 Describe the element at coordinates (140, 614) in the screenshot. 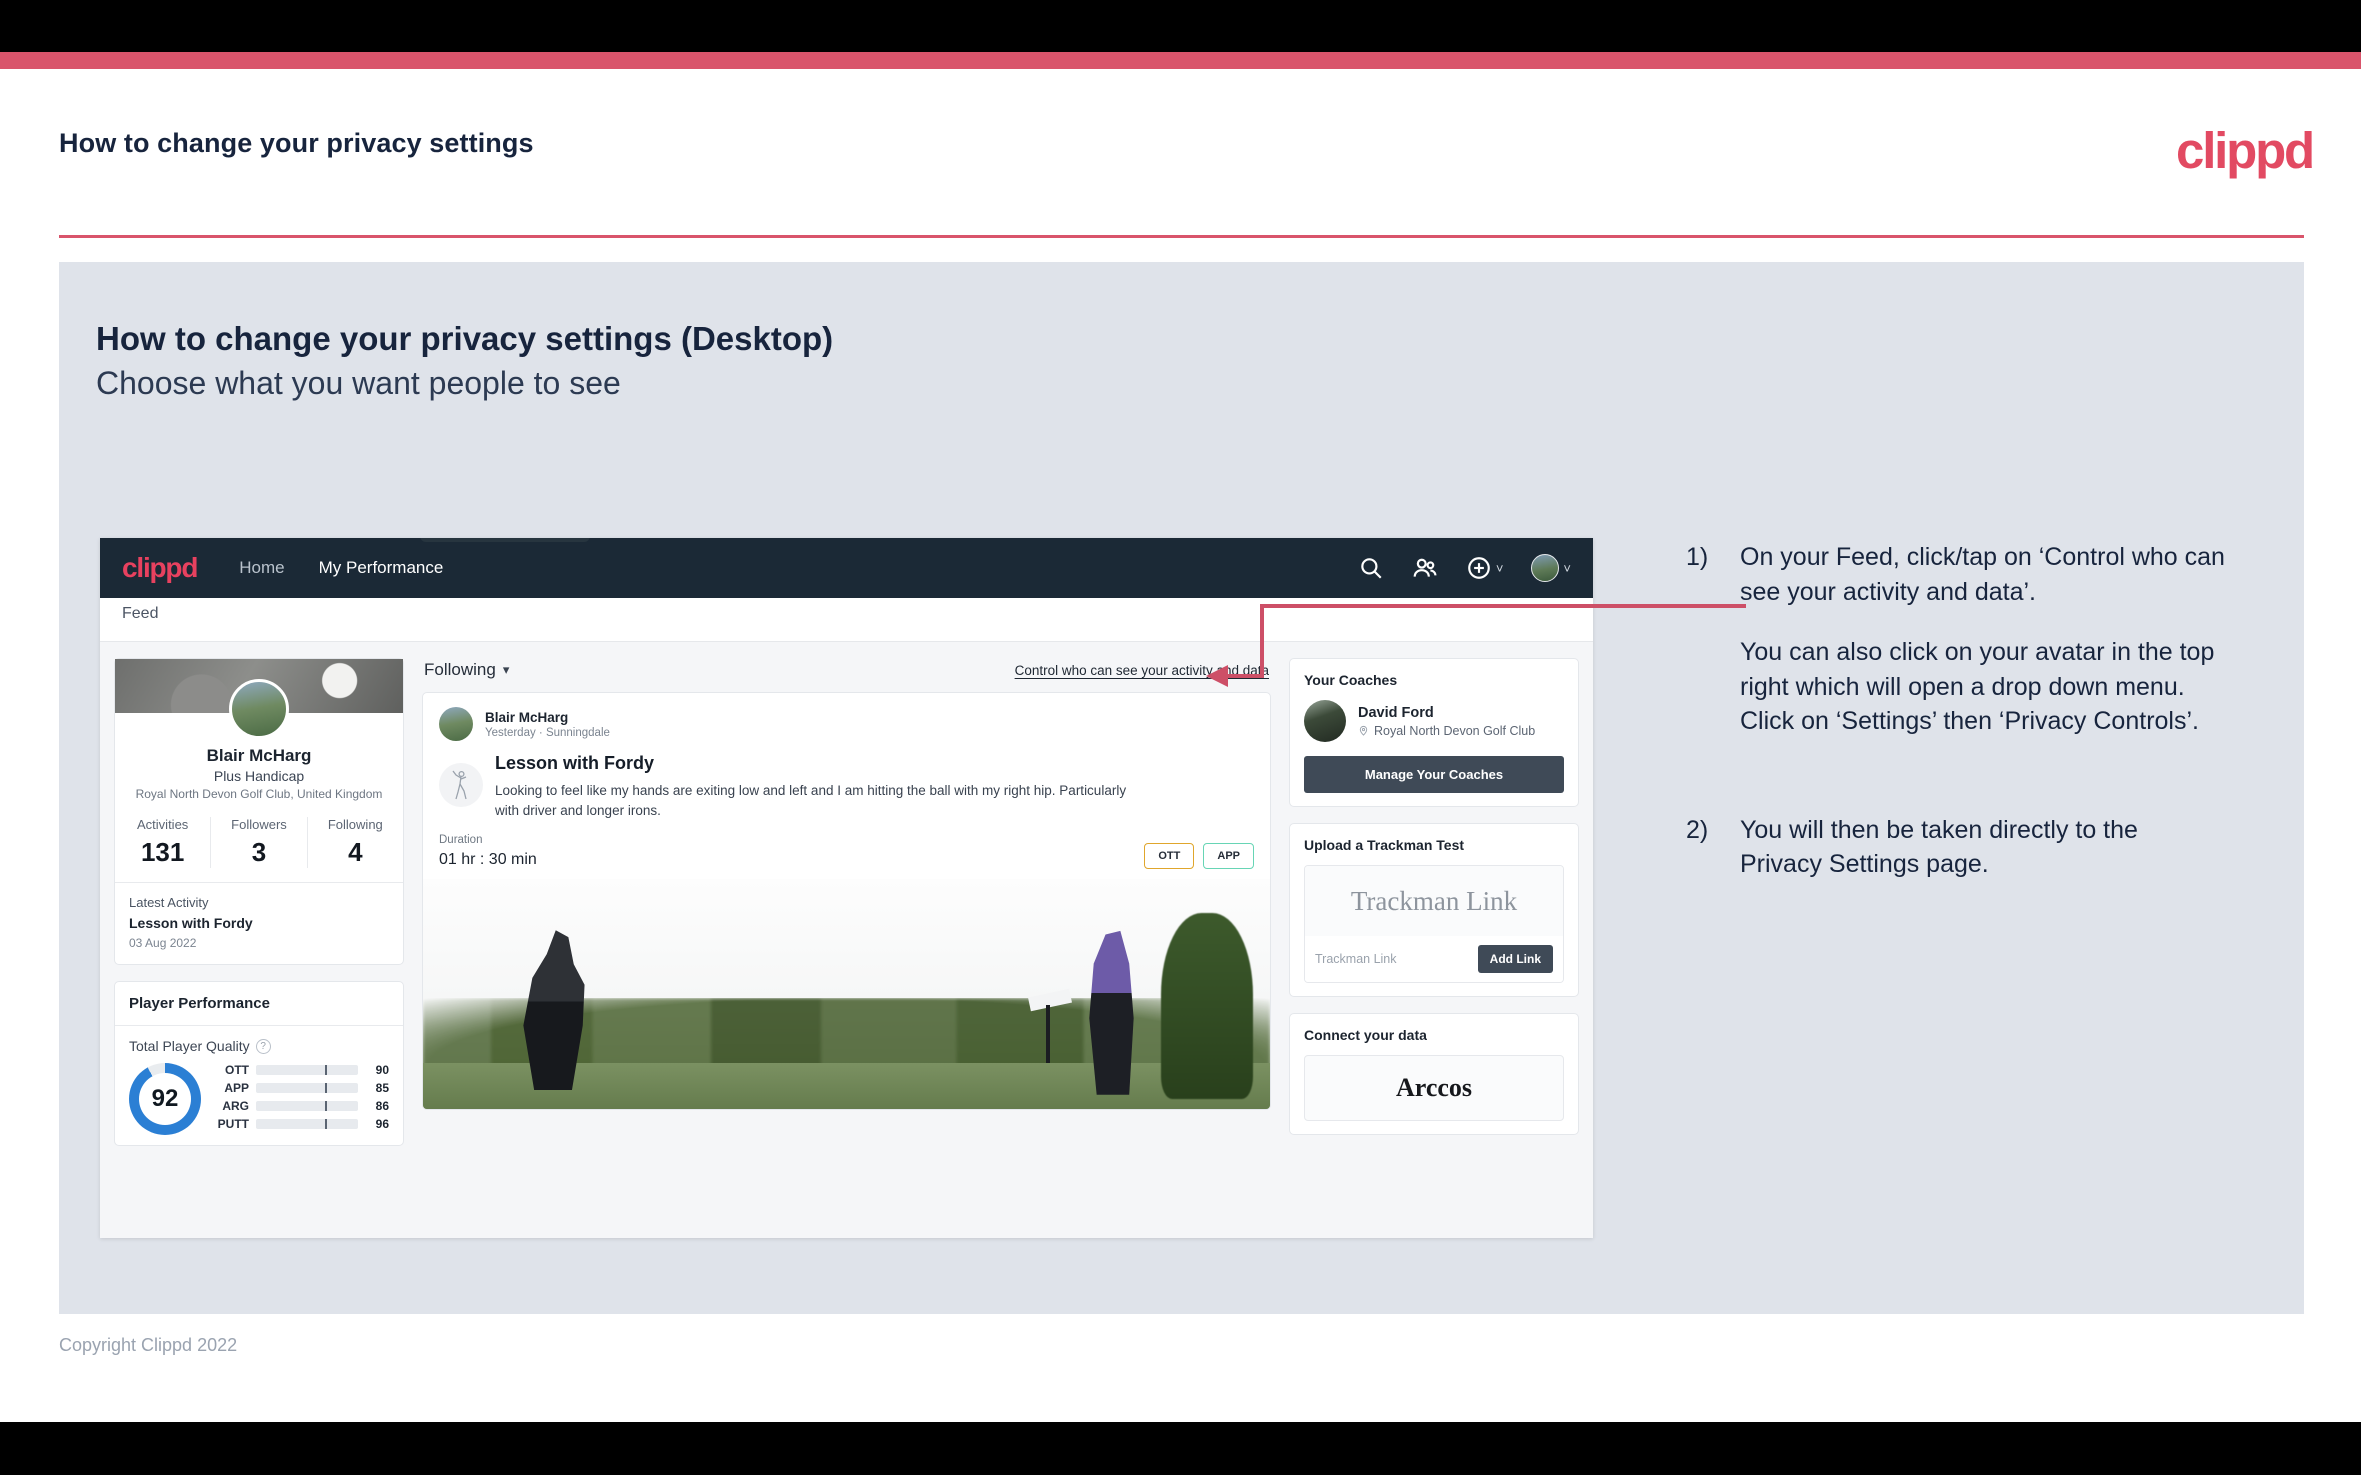

I see `tab-feed: Feed` at that location.